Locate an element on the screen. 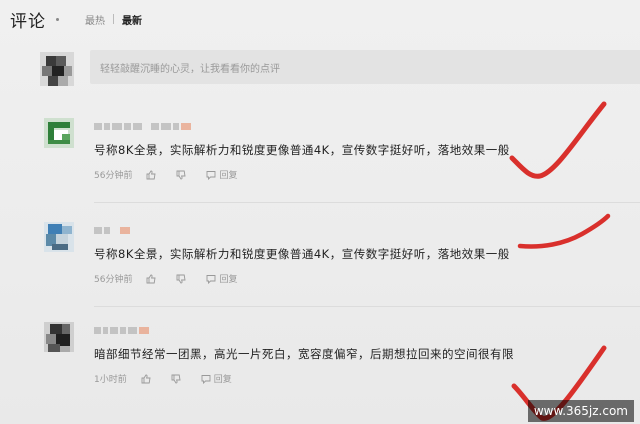 This screenshot has width=640, height=424. comment-input: 轻轻敲醒沉睡的心灵，让我看看你的点评 is located at coordinates (365, 67).